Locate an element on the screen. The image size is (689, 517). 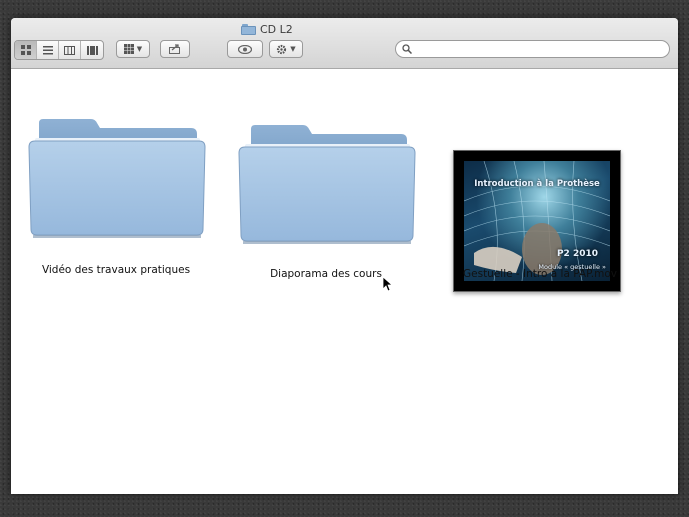
cover-flow-view-button is located at coordinates (92, 50).